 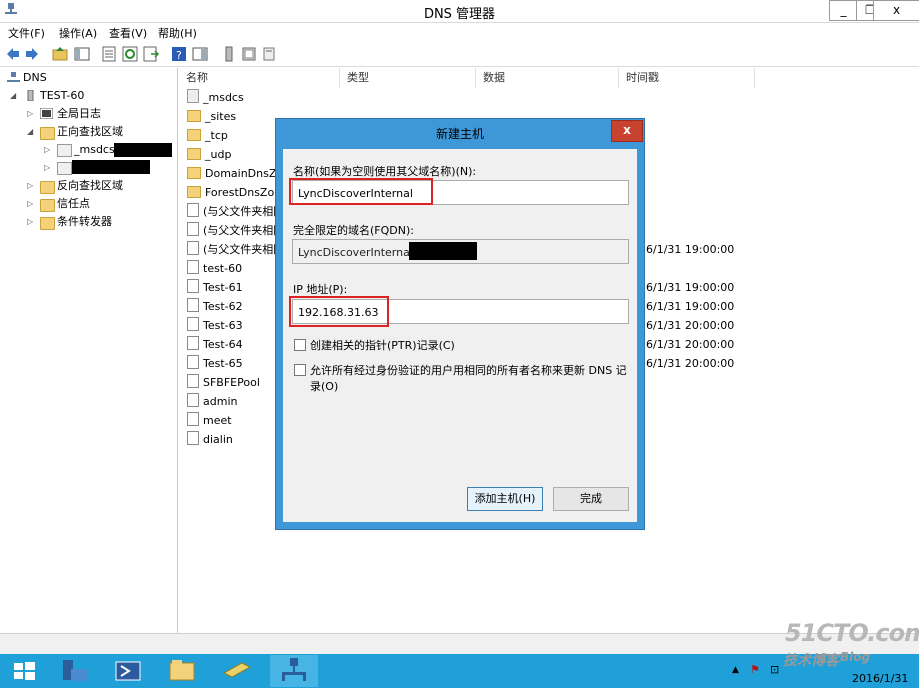 What do you see at coordinates (300, 345) in the screenshot?
I see `ptr-checkbox` at bounding box center [300, 345].